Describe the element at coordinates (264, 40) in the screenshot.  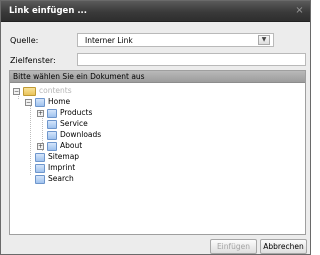
I see `chevron-down-icon: ▼` at that location.